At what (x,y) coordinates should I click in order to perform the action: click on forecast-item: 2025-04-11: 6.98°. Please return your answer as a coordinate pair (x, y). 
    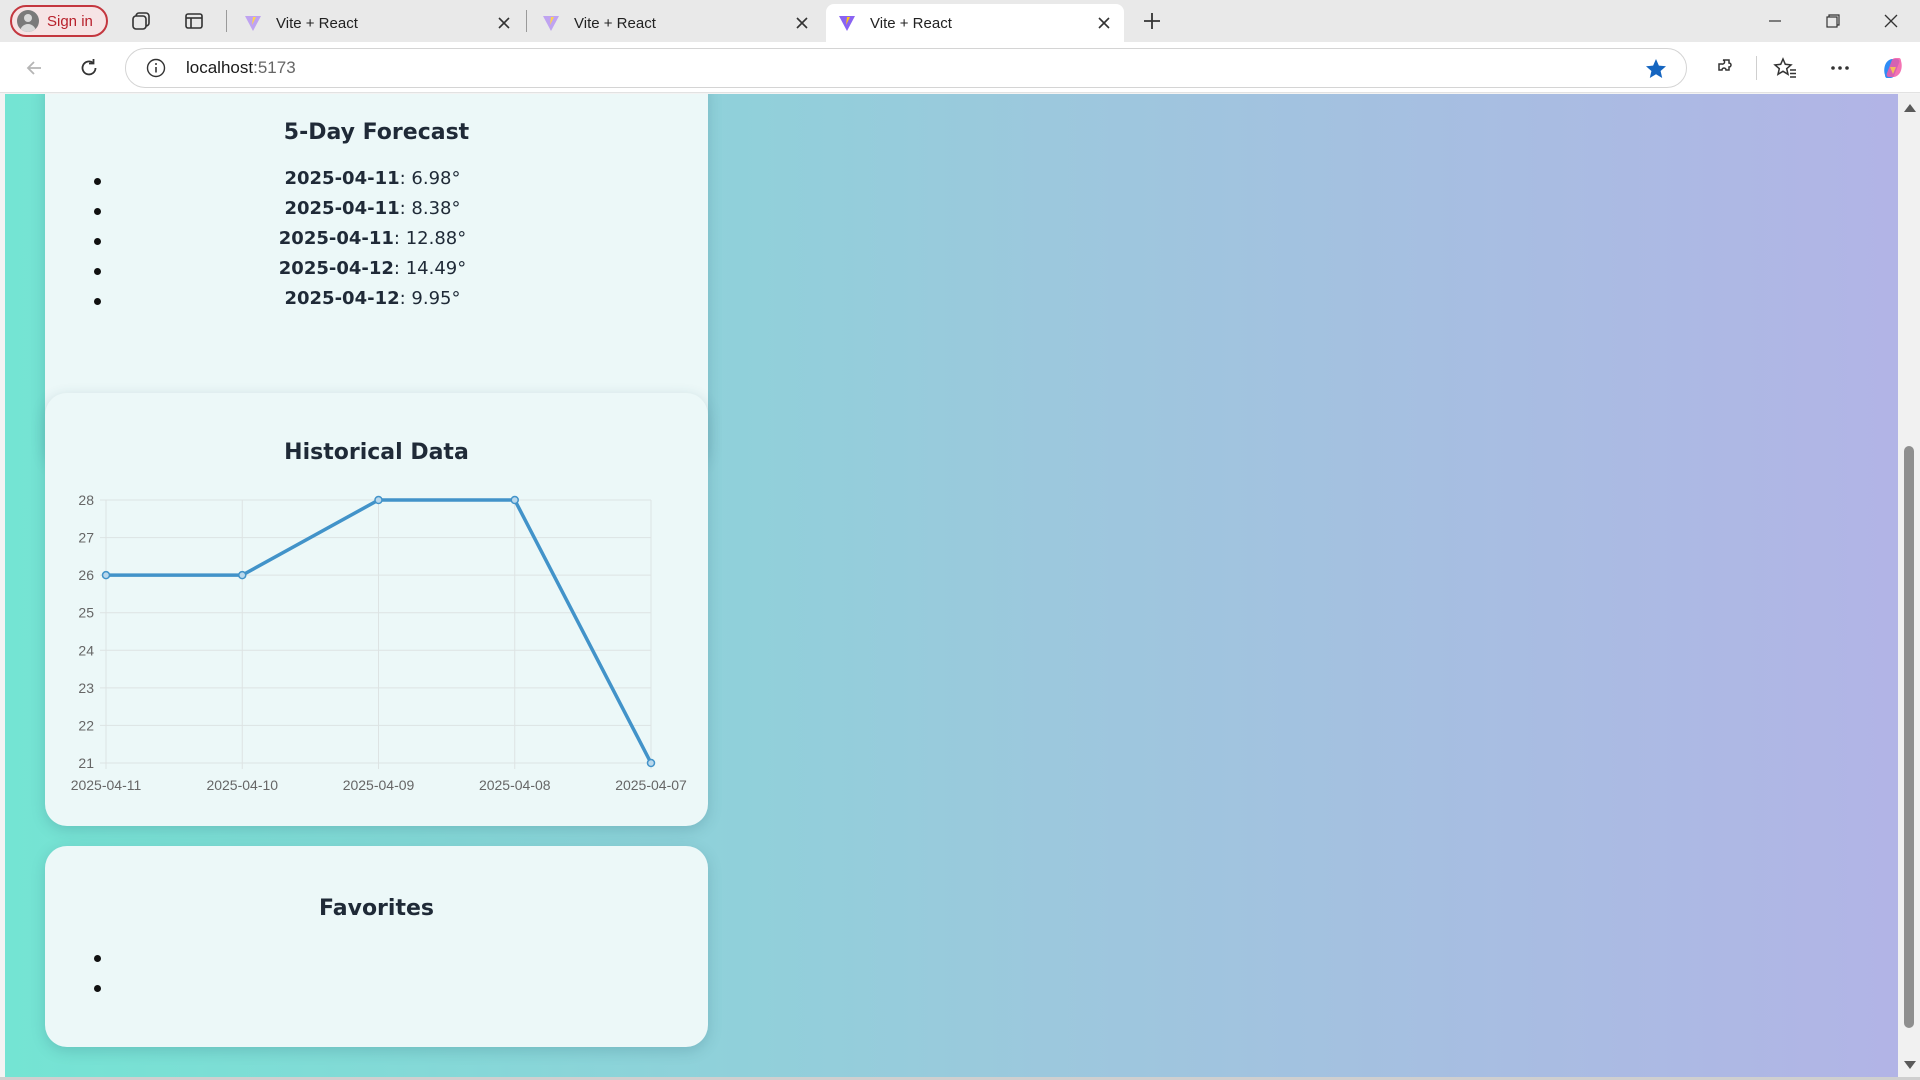
    Looking at the image, I should click on (376, 183).